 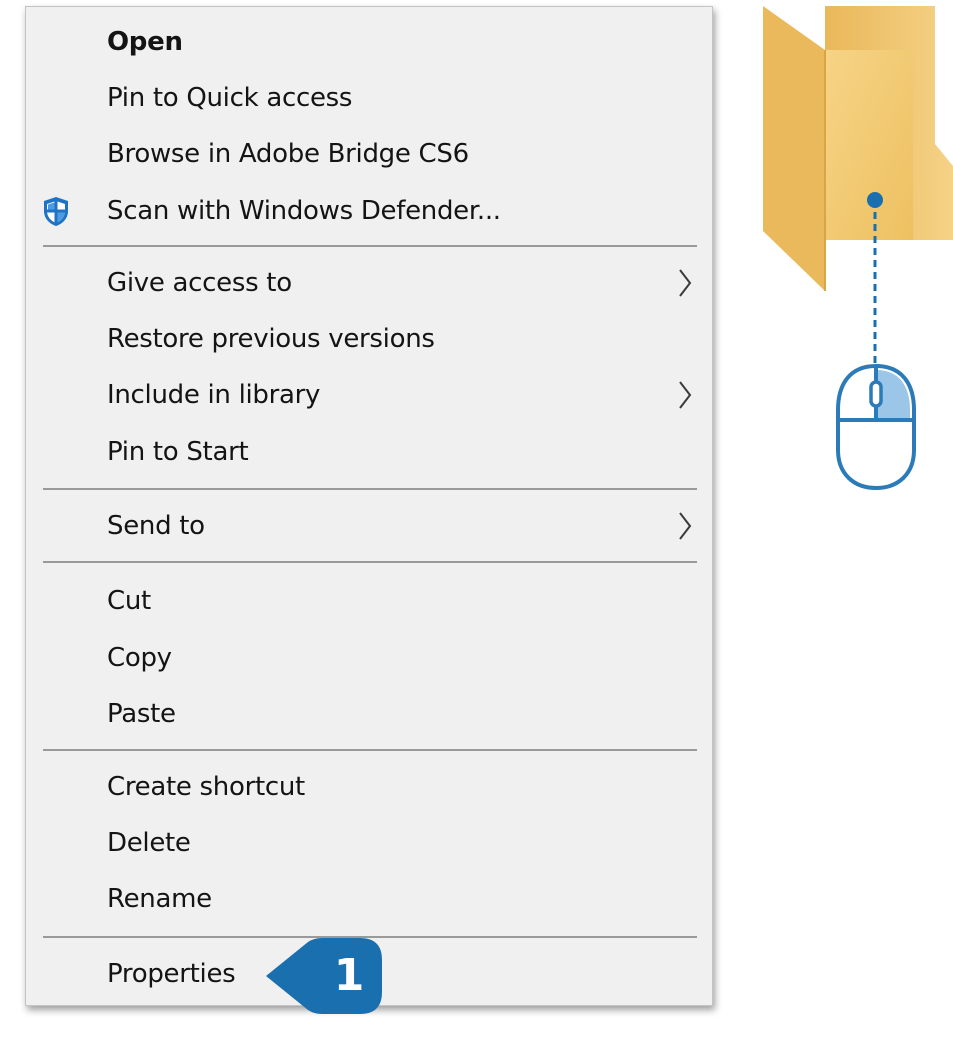 I want to click on windows-defender-shield-icon, so click(x=56, y=211).